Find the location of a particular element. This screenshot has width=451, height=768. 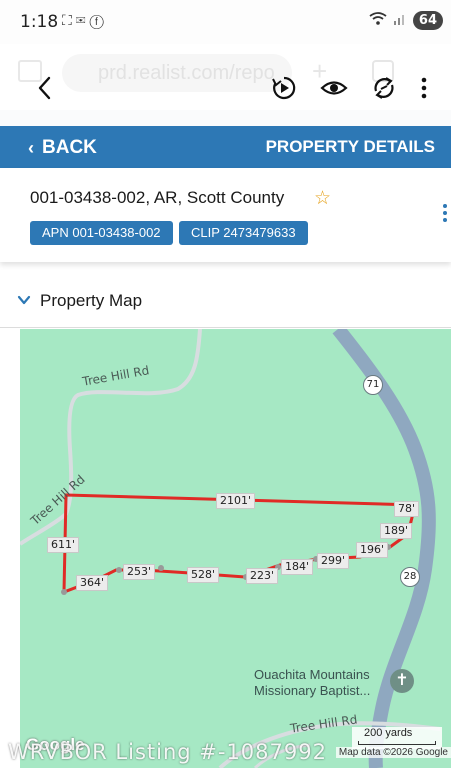

nav-title: PROPERTY DETAILS is located at coordinates (350, 146).